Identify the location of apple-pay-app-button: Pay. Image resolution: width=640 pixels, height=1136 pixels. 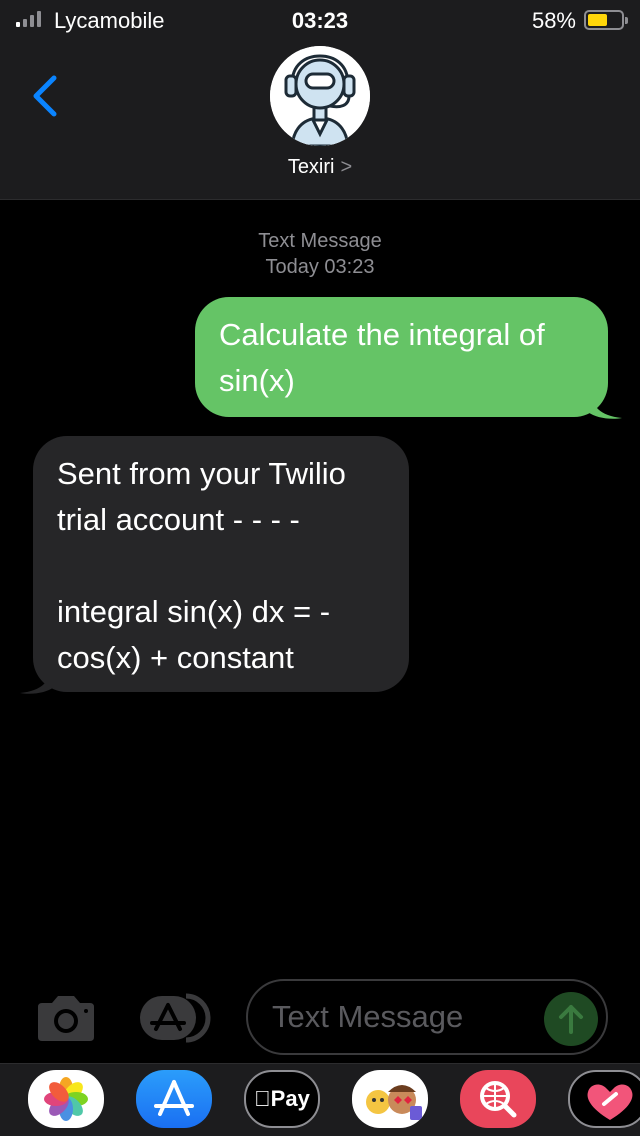
(282, 1099).